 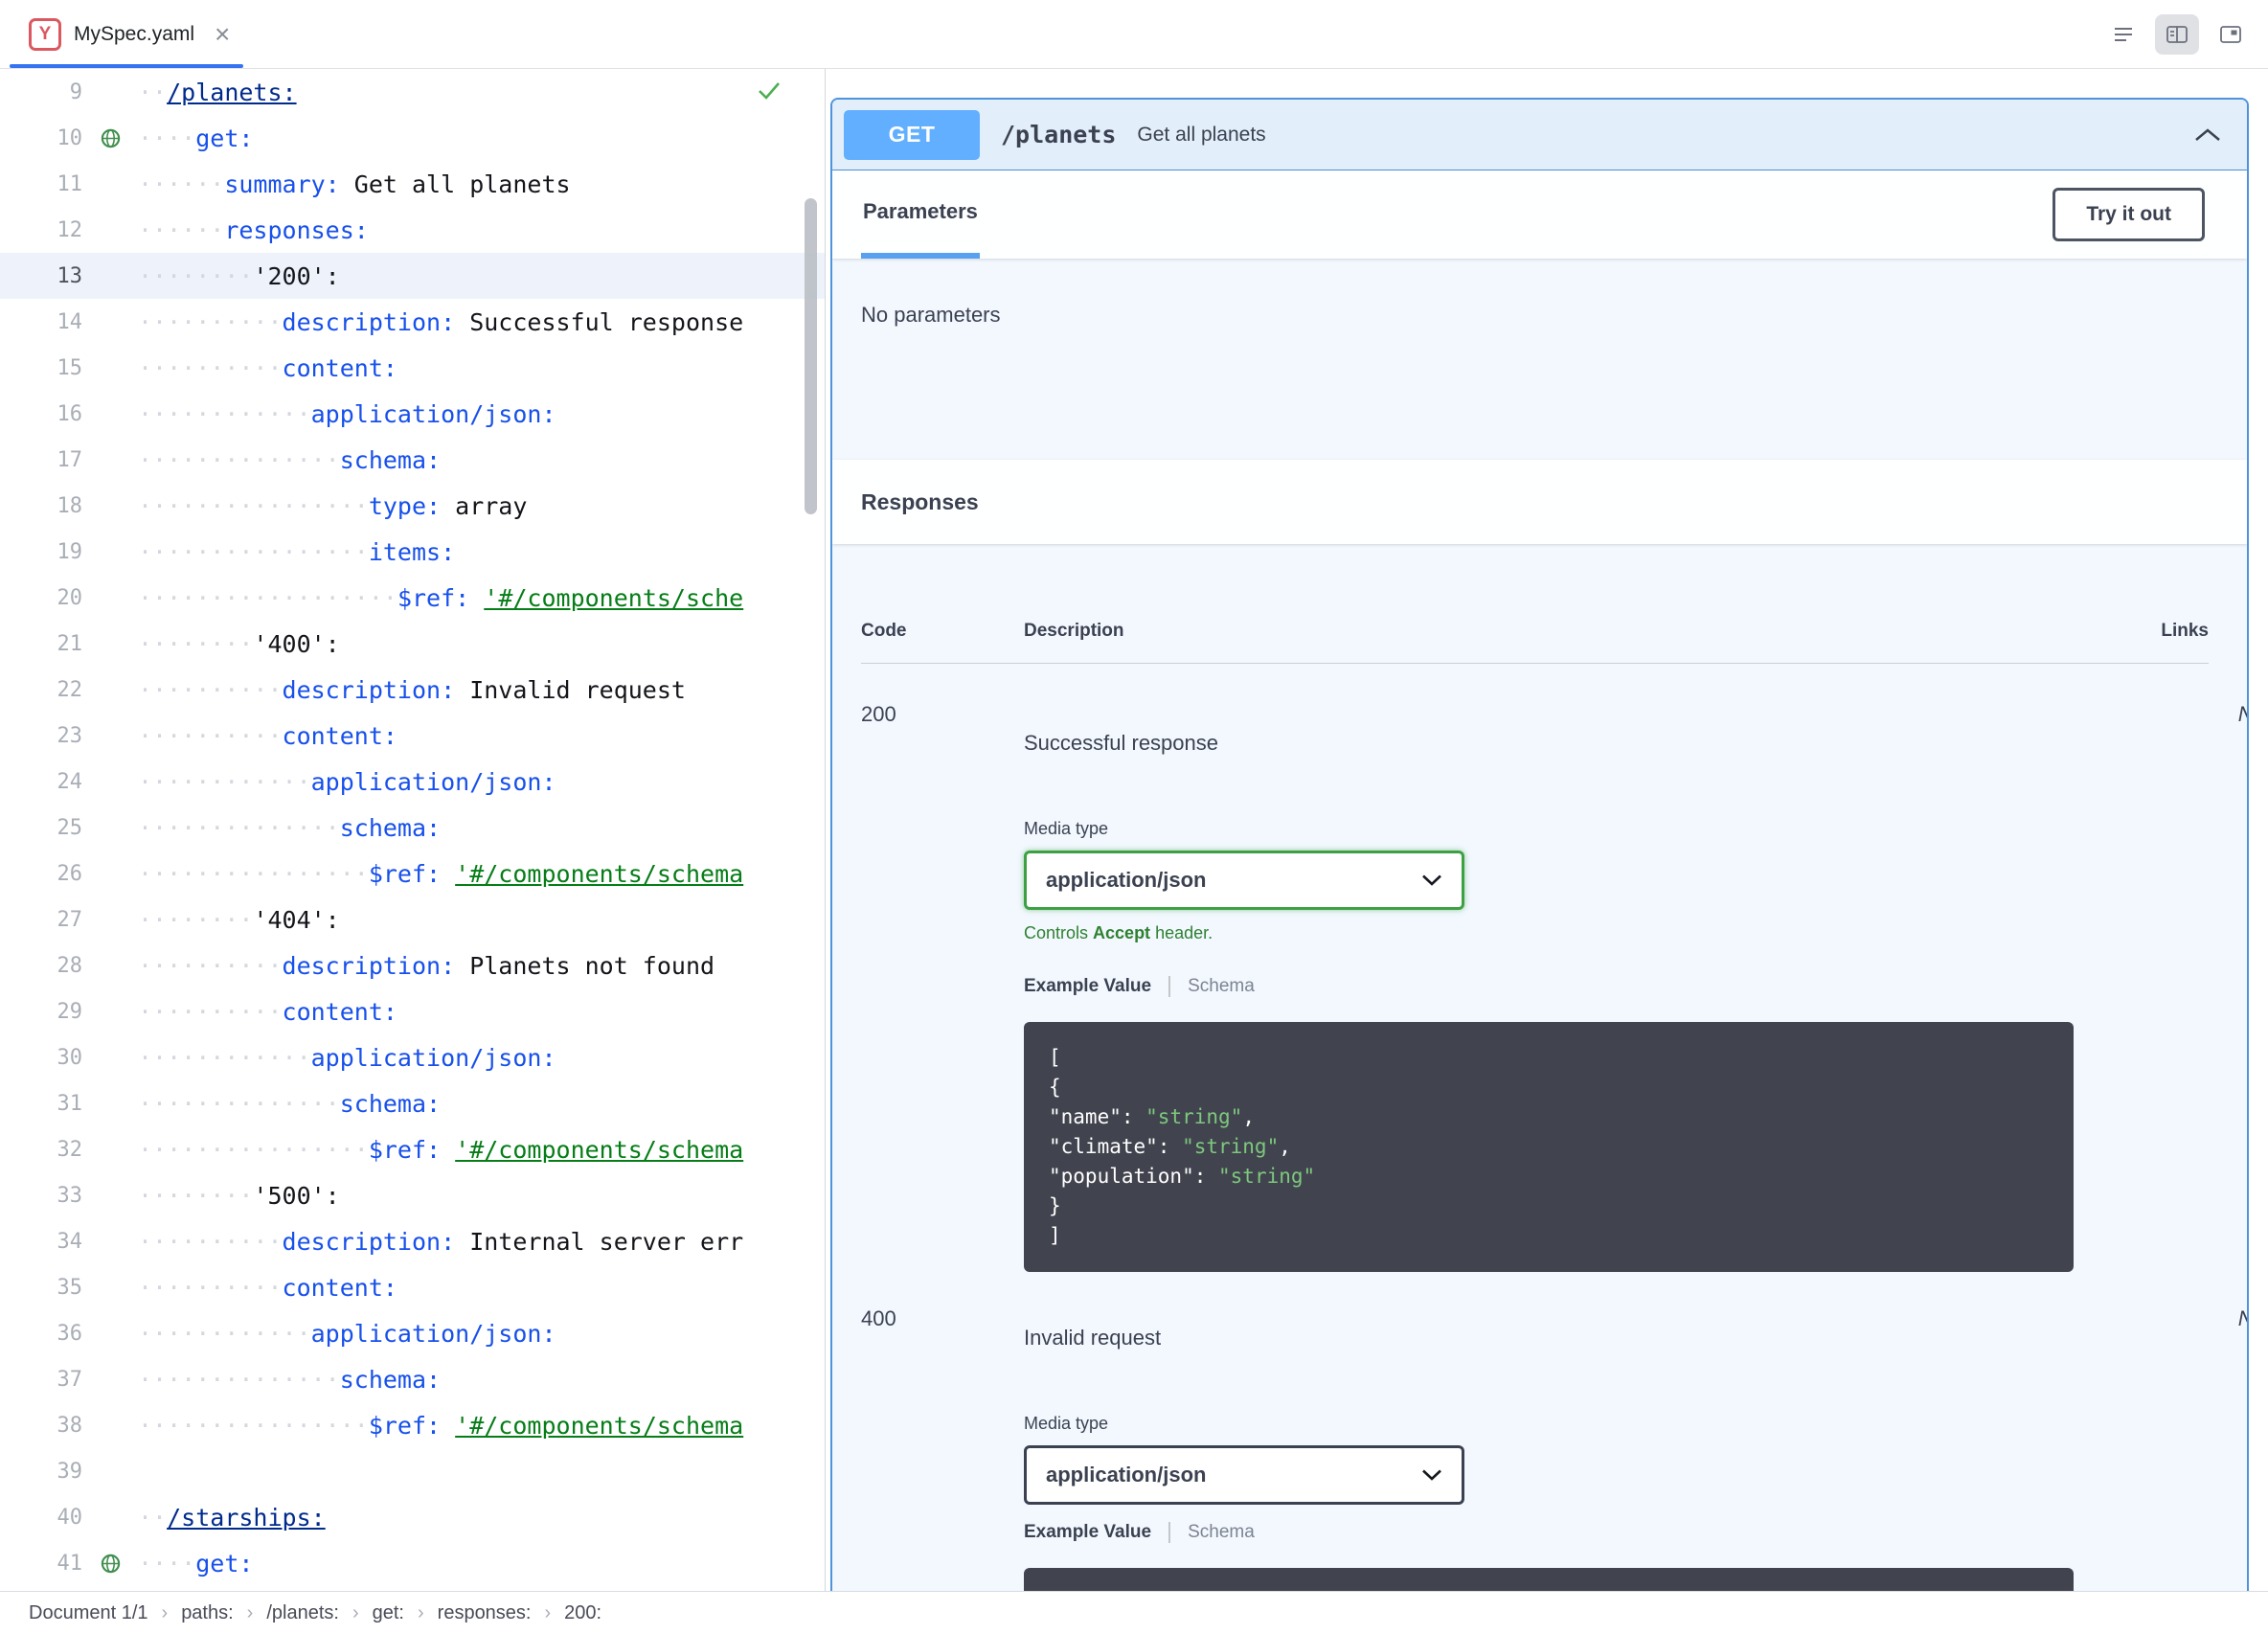 What do you see at coordinates (412, 1011) in the screenshot?
I see `editor-line: 29 ··········content:` at bounding box center [412, 1011].